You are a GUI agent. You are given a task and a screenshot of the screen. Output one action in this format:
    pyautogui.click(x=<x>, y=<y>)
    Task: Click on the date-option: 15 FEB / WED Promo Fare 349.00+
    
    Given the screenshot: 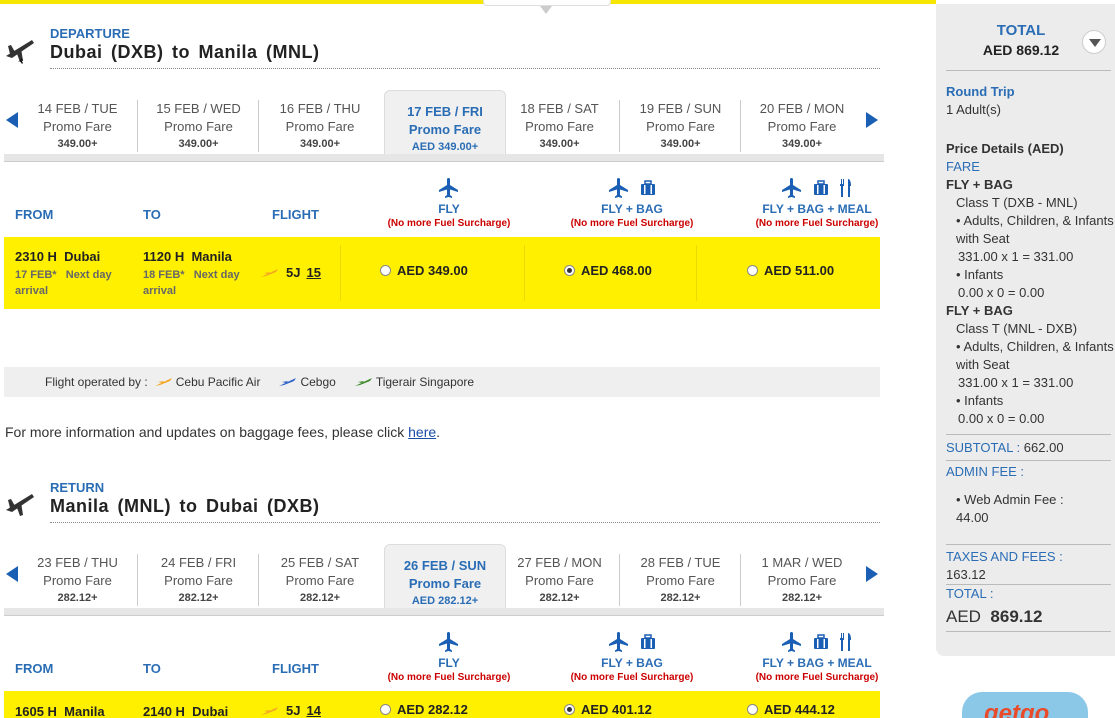 What is the action you would take?
    pyautogui.click(x=199, y=126)
    